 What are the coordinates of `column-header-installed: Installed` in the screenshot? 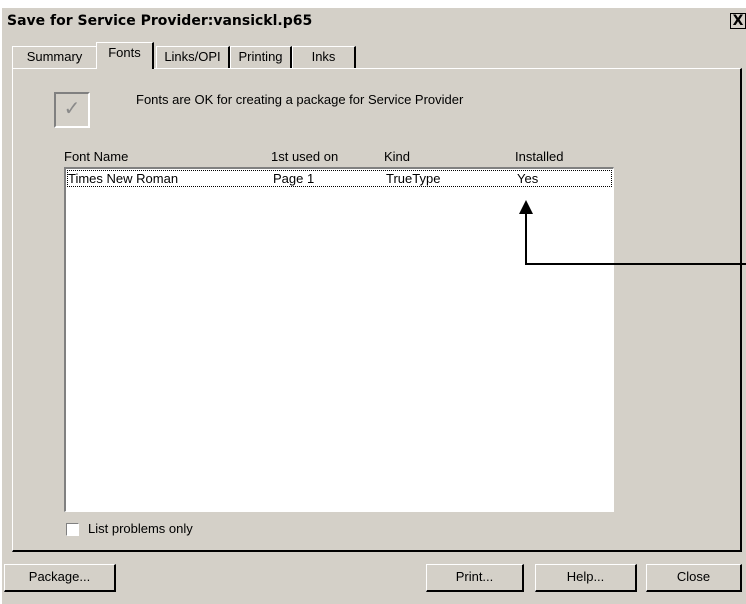 It's located at (539, 156).